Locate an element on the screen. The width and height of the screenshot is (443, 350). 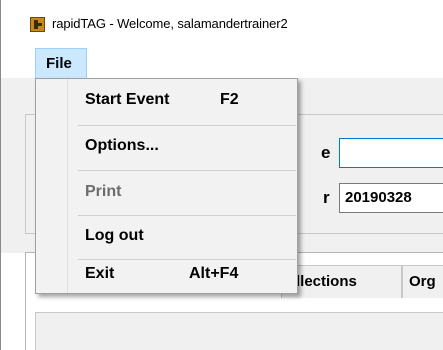
name-field-label: e is located at coordinates (326, 152).